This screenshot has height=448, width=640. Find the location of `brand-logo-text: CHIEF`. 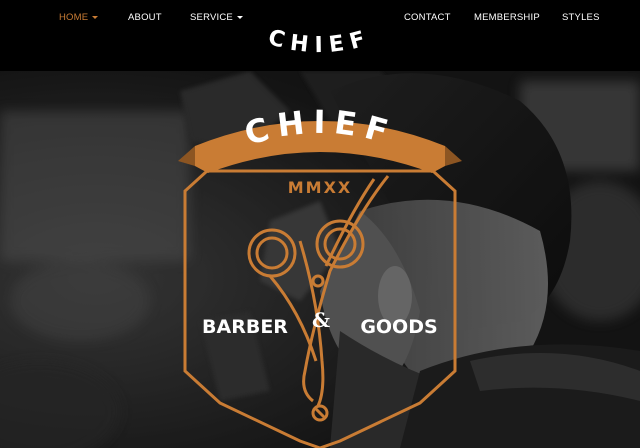

brand-logo-text: CHIEF is located at coordinates (316, 41).